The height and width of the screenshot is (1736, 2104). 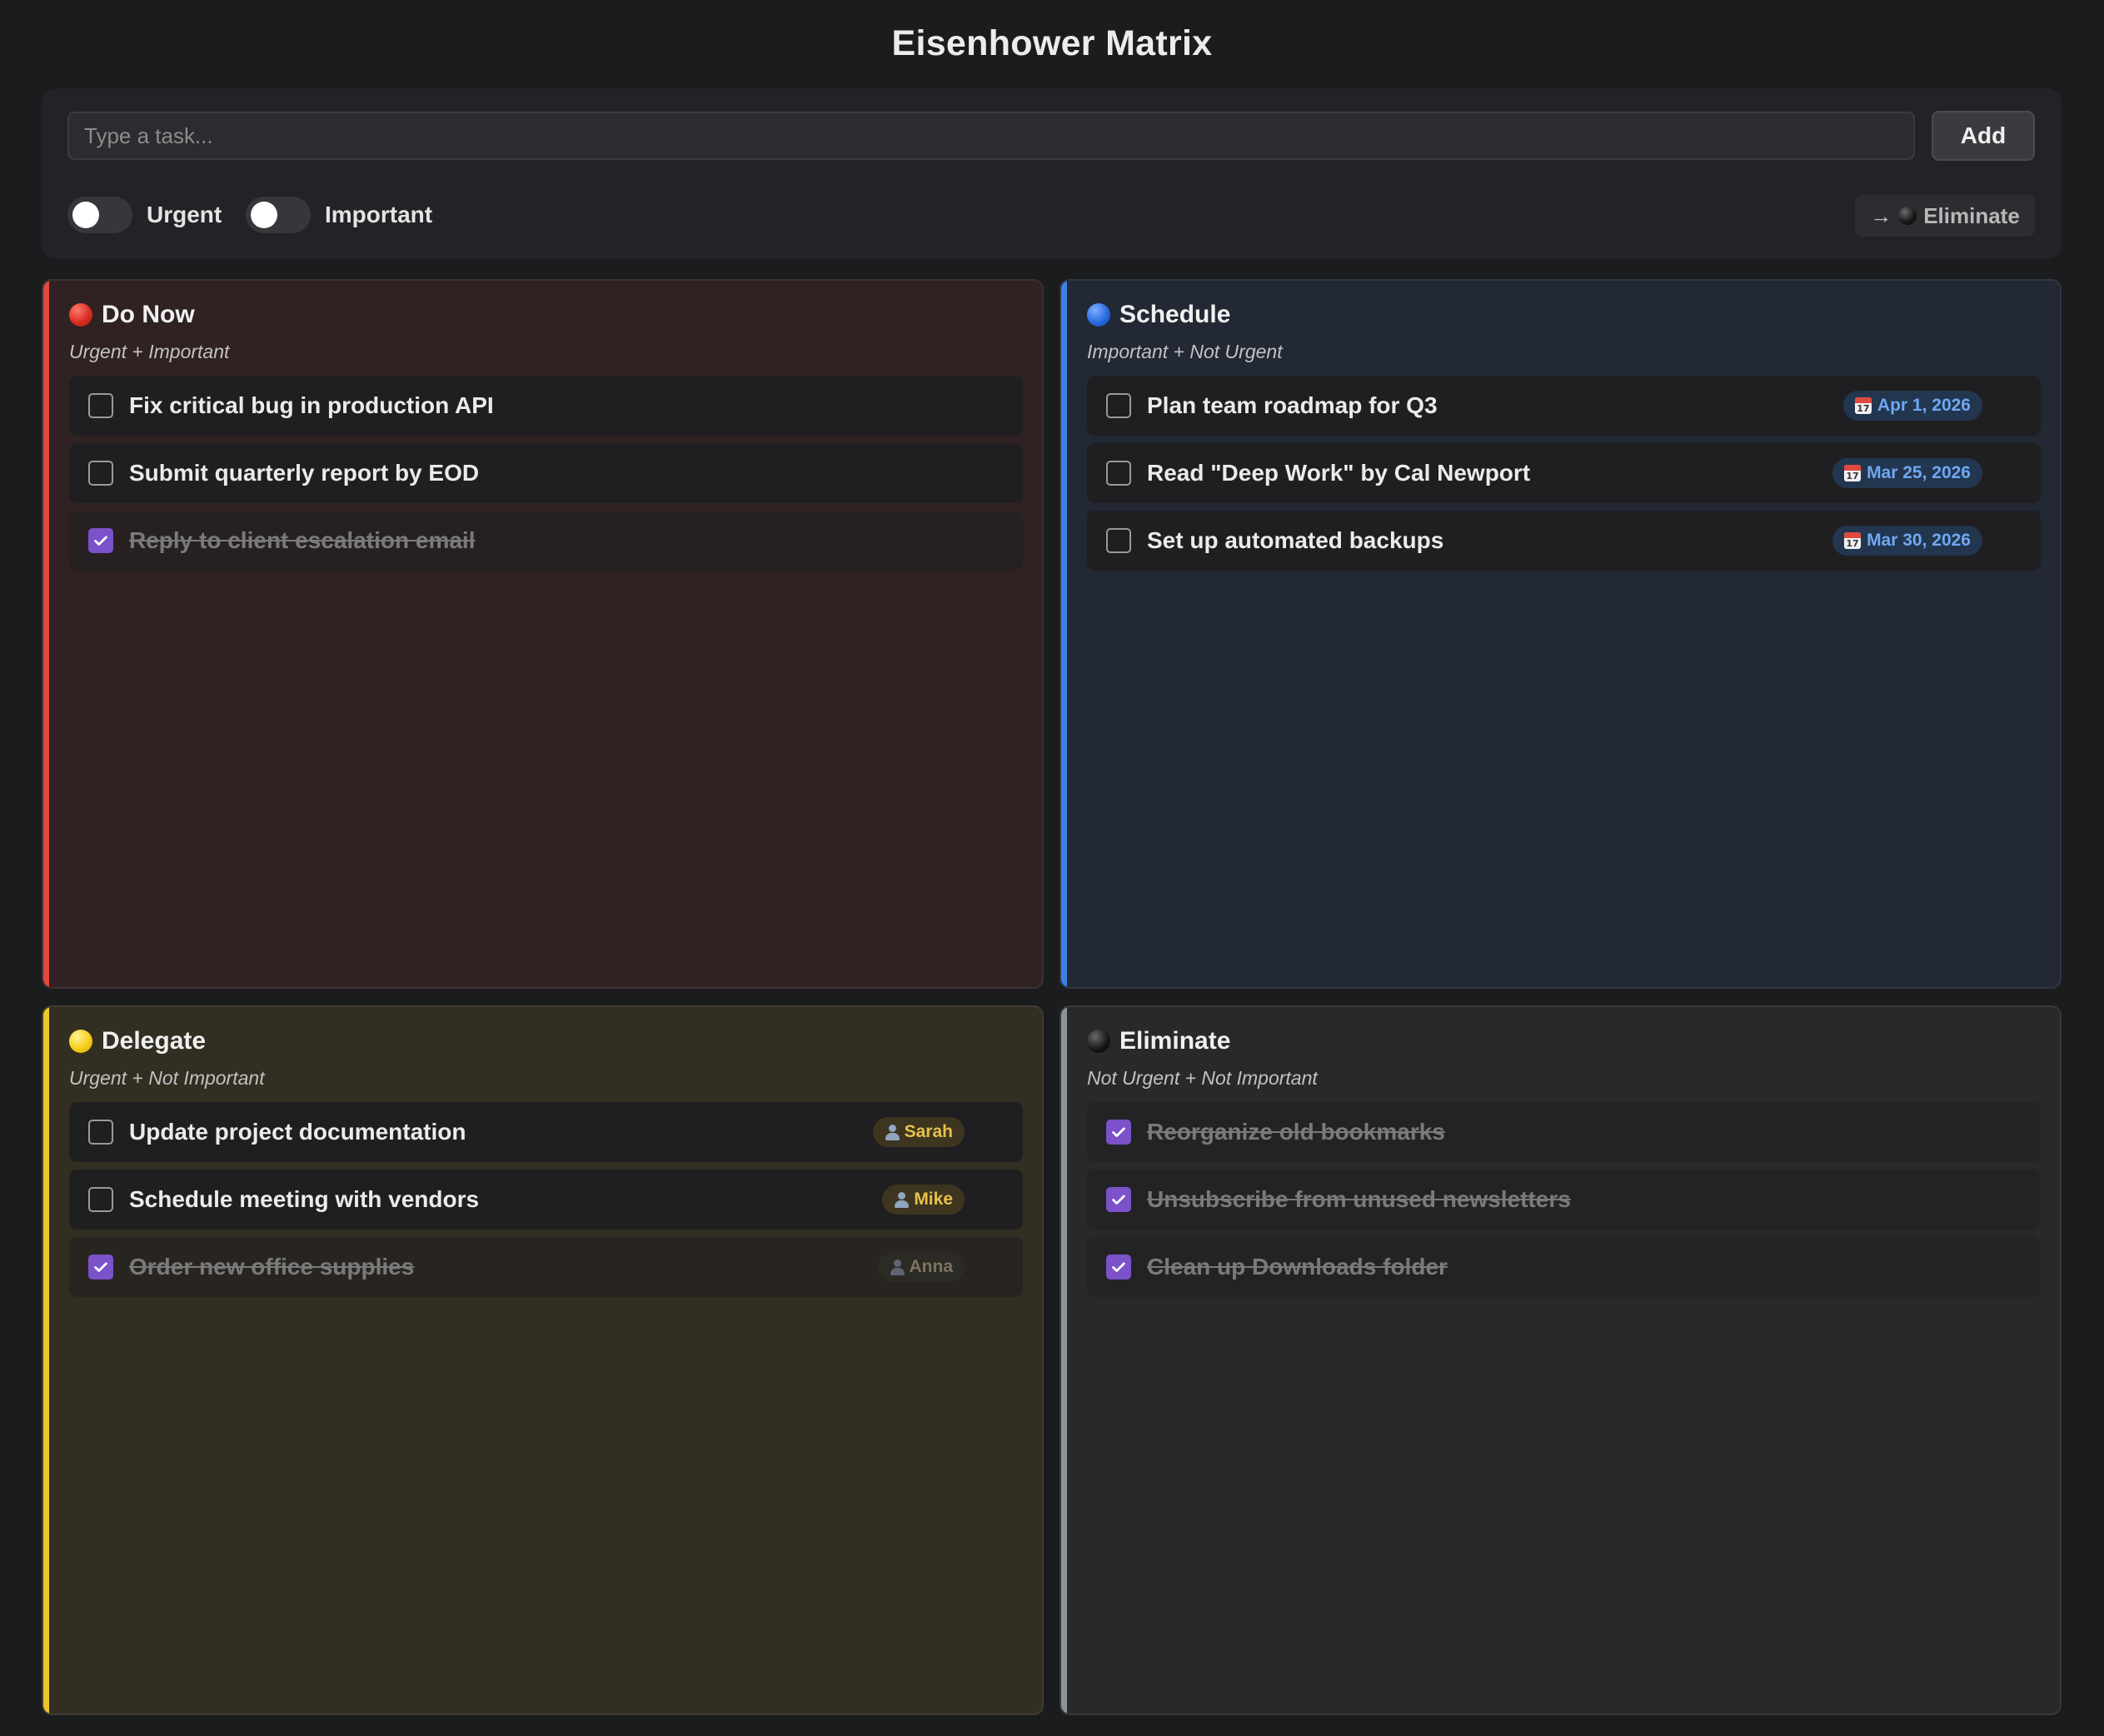 What do you see at coordinates (933, 1200) in the screenshot?
I see `assignee-name: Mike` at bounding box center [933, 1200].